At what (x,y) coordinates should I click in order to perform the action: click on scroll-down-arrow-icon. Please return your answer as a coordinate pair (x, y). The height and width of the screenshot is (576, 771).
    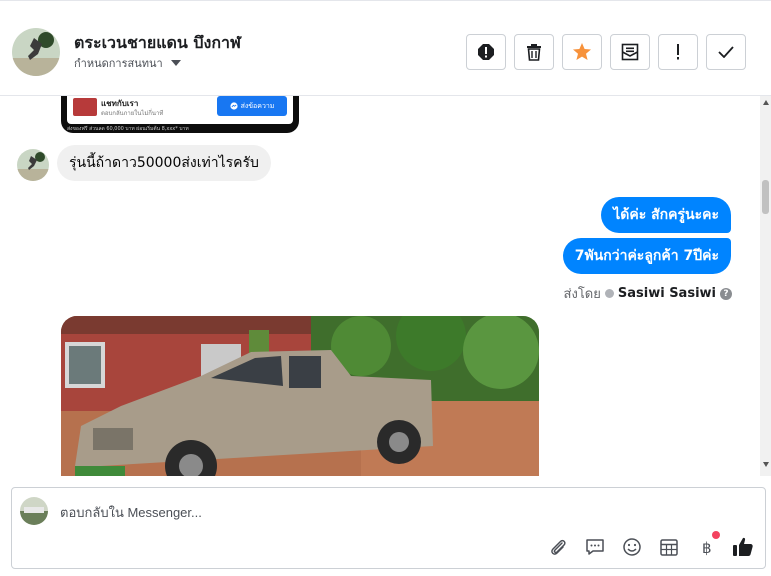
    Looking at the image, I should click on (766, 464).